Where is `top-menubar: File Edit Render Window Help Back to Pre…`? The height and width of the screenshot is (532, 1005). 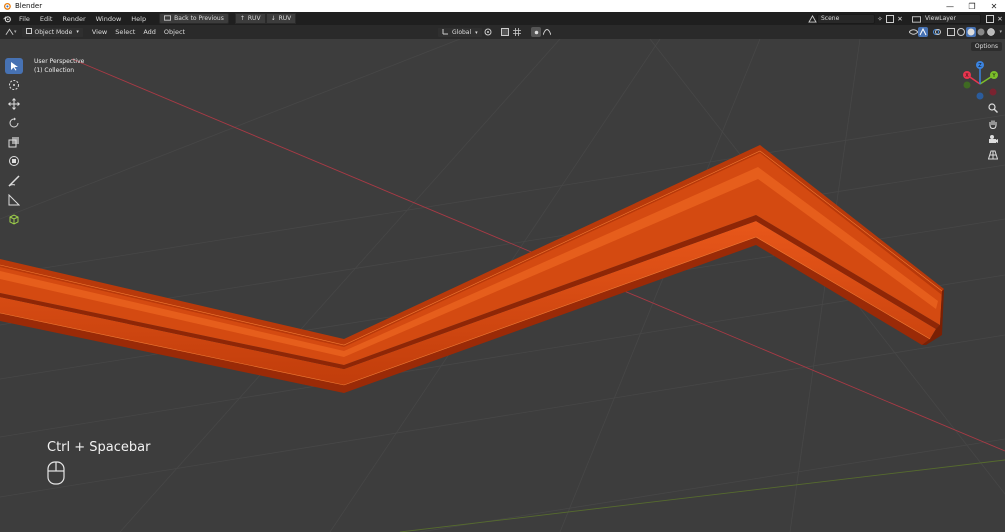 top-menubar: File Edit Render Window Help Back to Pre… is located at coordinates (502, 18).